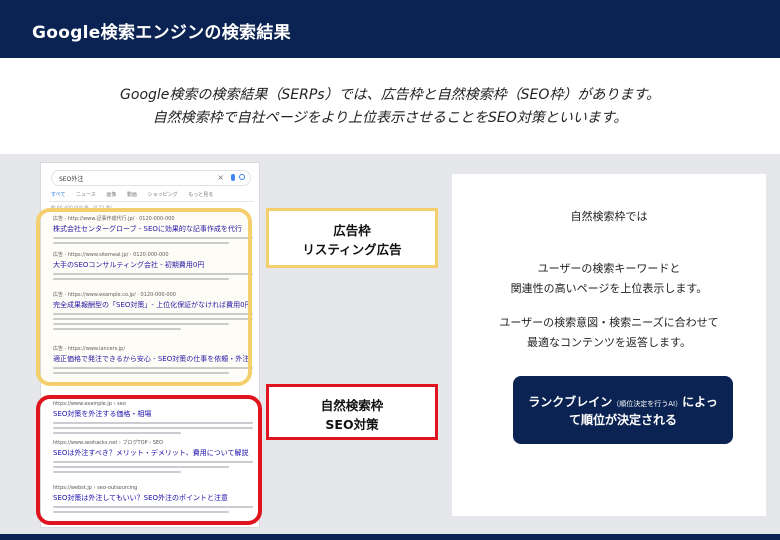 This screenshot has width=780, height=540. What do you see at coordinates (352, 249) in the screenshot?
I see `ad-label-subtitle: リスティング広告` at bounding box center [352, 249].